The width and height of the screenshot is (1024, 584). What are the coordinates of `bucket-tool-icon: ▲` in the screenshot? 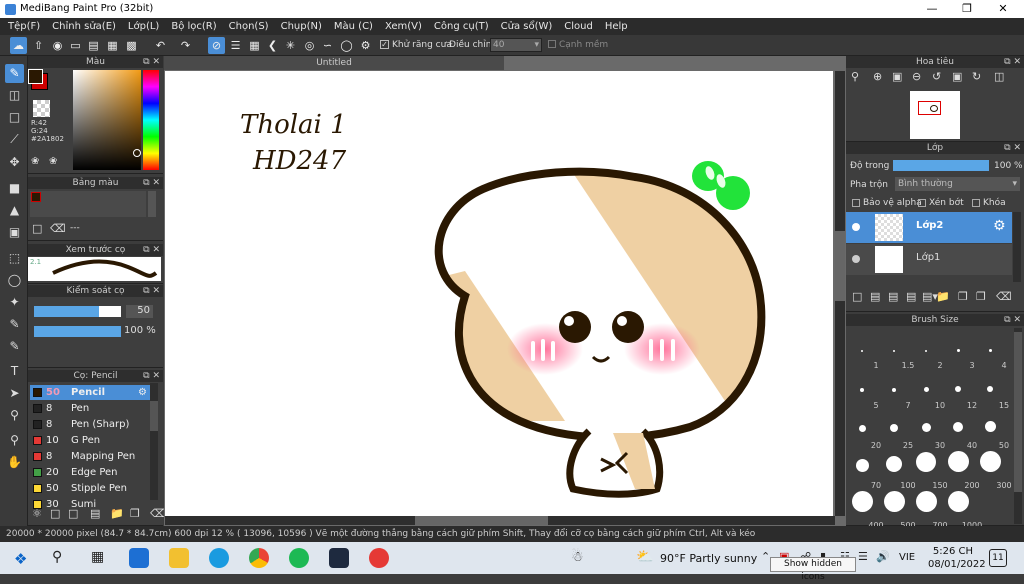 It's located at (14, 210).